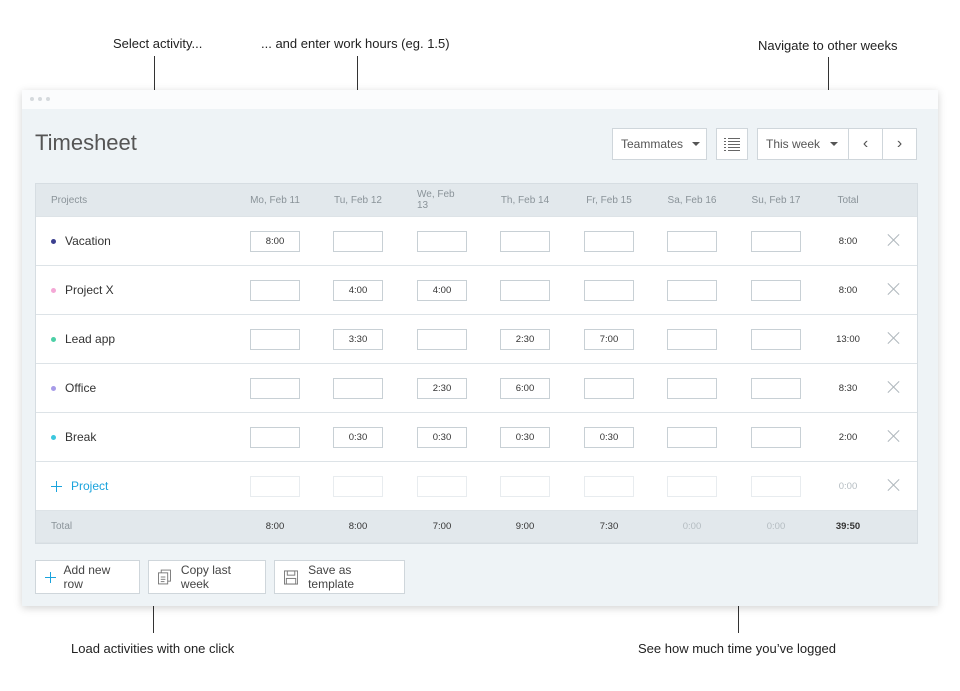 This screenshot has height=691, width=960. I want to click on hours-input: 6:00, so click(525, 388).